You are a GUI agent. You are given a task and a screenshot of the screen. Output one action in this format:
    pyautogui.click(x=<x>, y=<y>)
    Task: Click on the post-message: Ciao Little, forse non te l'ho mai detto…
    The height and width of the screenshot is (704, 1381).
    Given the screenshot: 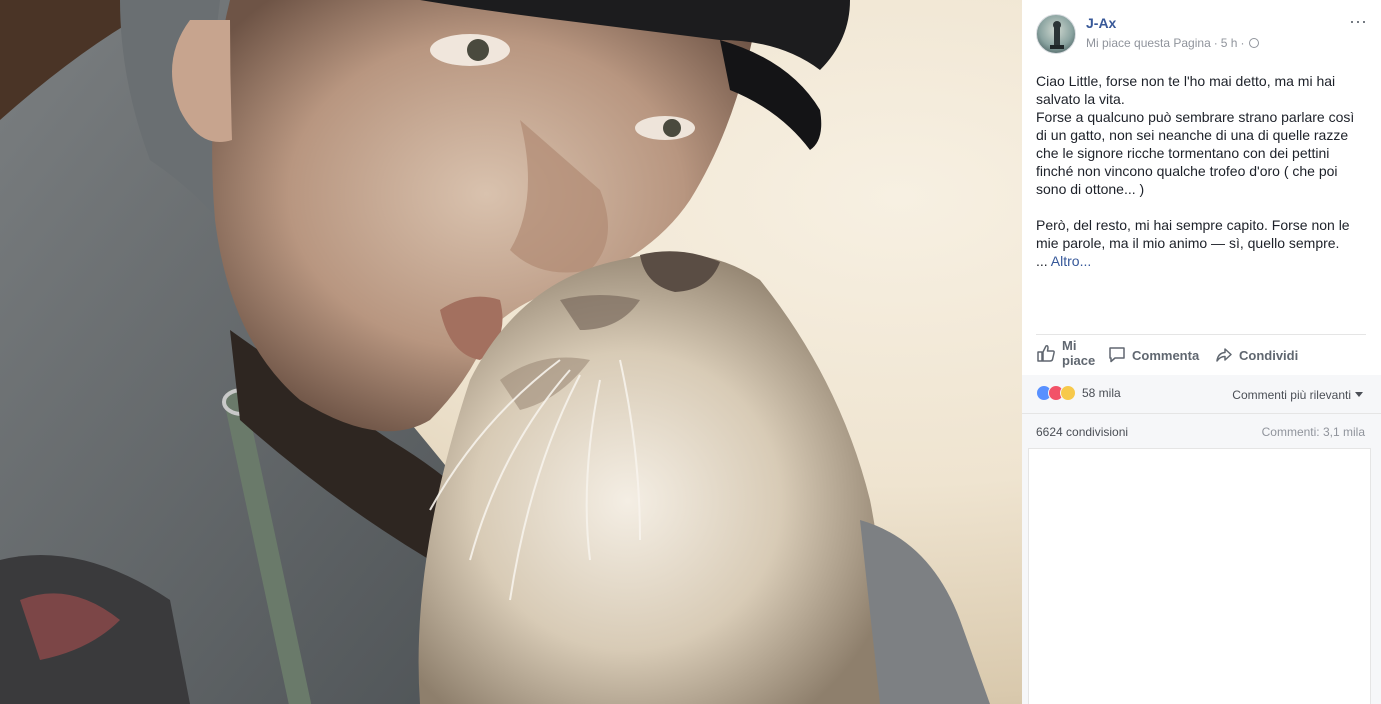 What is the action you would take?
    pyautogui.click(x=1201, y=171)
    